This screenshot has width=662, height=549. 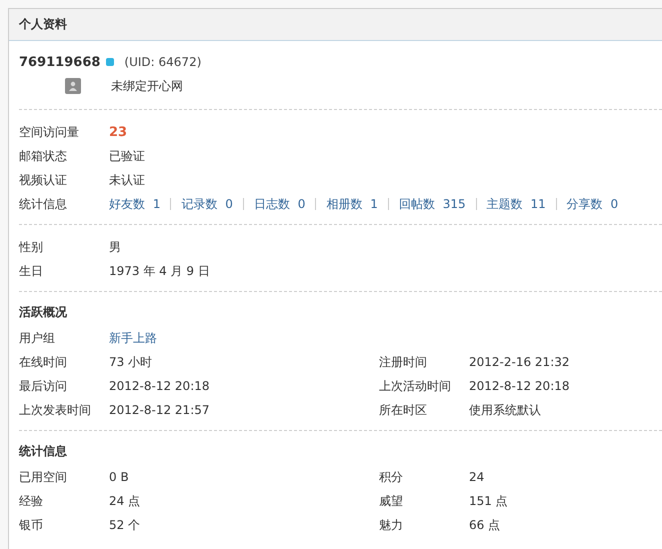 What do you see at coordinates (163, 62) in the screenshot?
I see `uid-text: (UID: 64672)` at bounding box center [163, 62].